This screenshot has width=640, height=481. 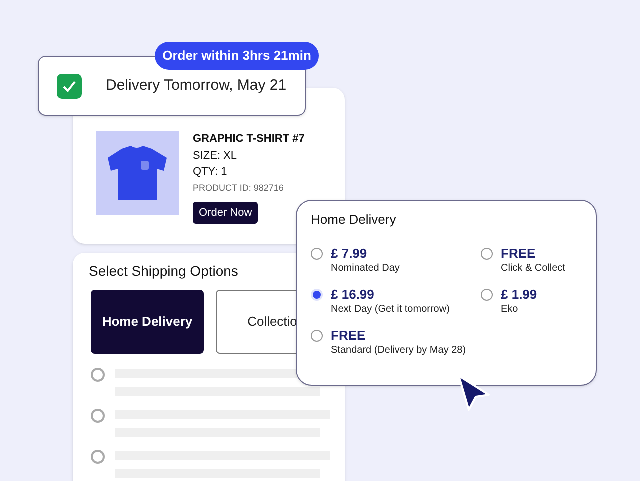 What do you see at coordinates (533, 268) in the screenshot?
I see `option-description: Click & Collect` at bounding box center [533, 268].